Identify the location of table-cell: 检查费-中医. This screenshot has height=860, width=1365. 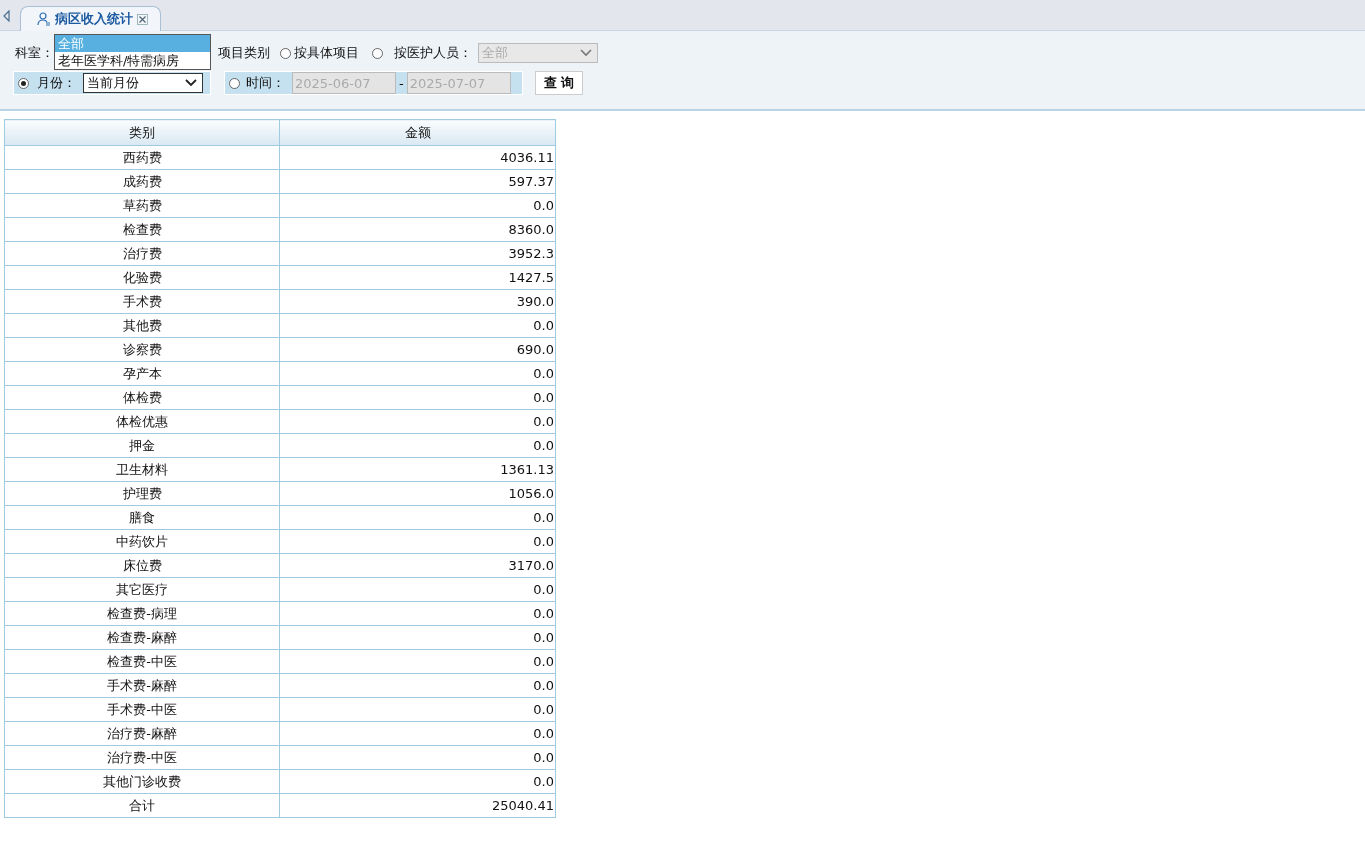
(142, 661).